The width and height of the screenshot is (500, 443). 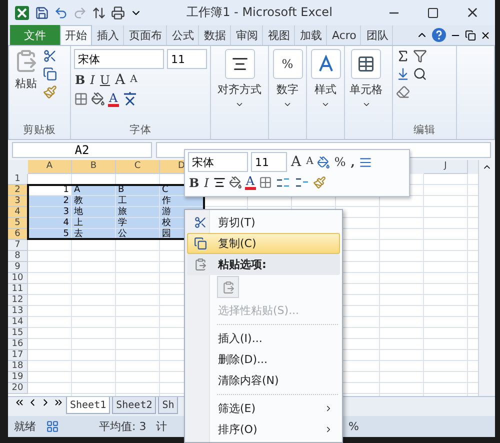 I want to click on group-title: 编辑, so click(x=424, y=130).